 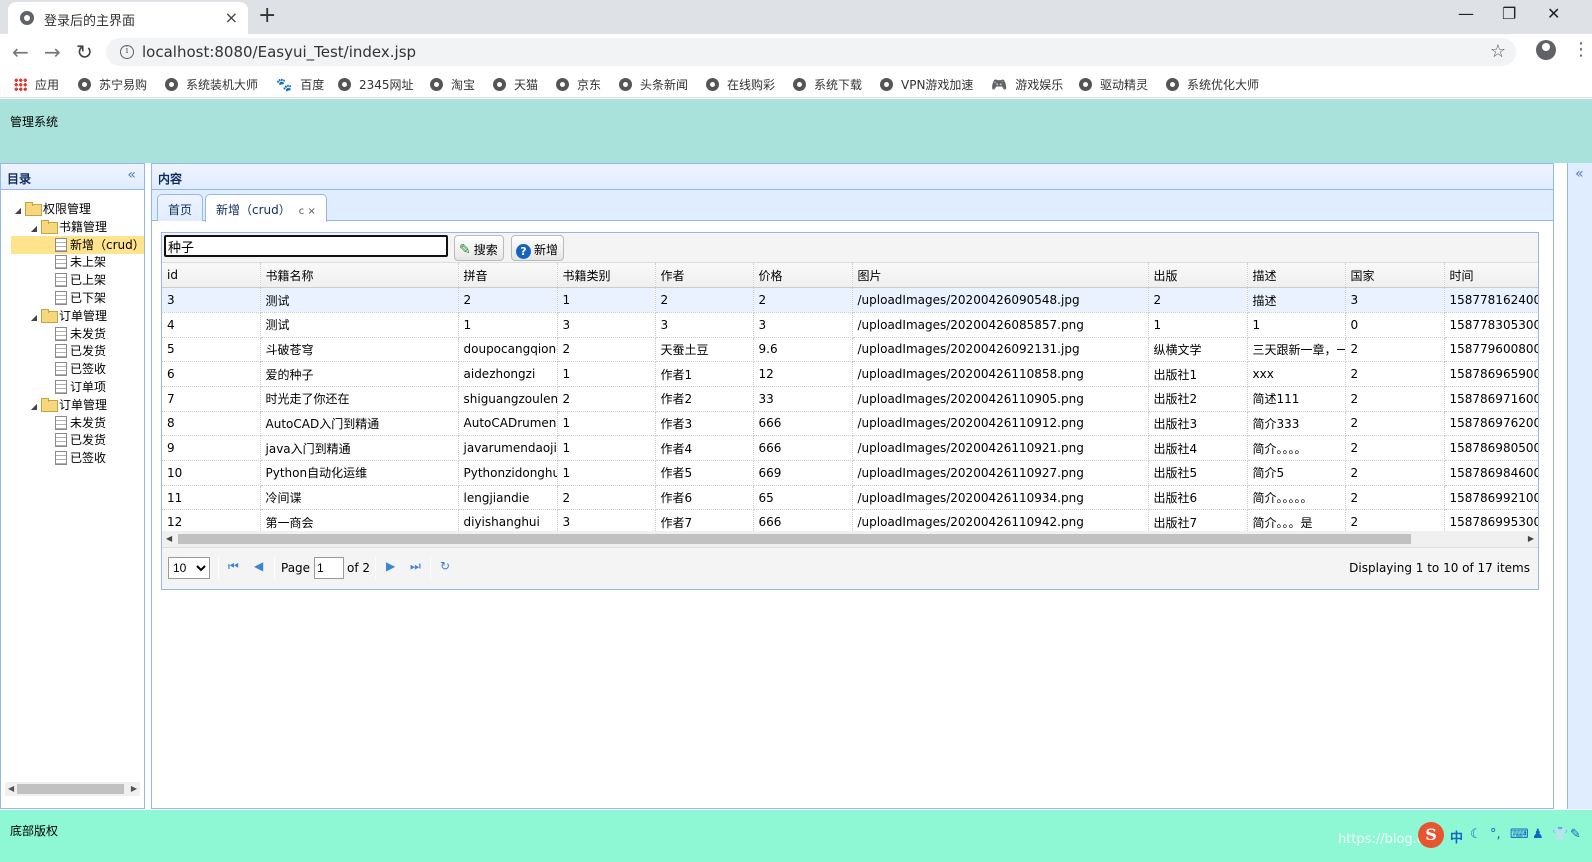 I want to click on column-header: 图片, so click(x=1000, y=276).